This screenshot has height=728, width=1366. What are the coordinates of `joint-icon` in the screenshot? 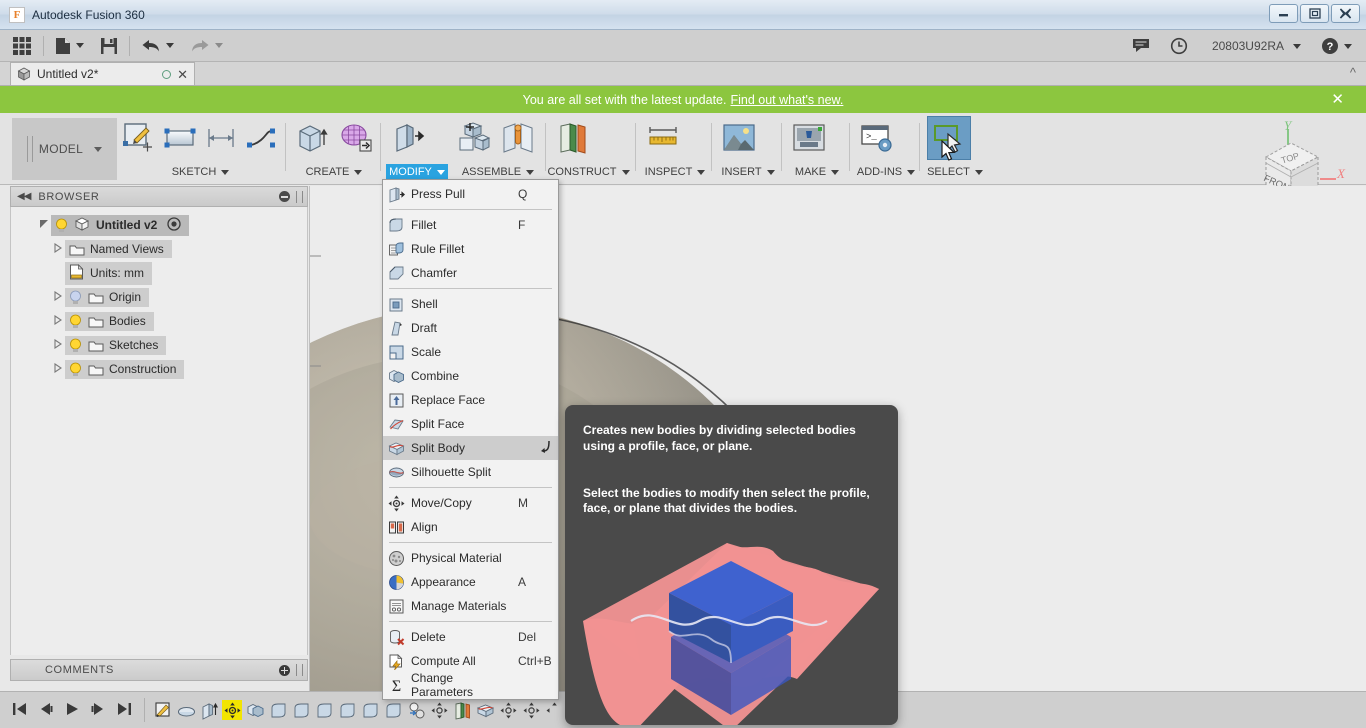 It's located at (518, 138).